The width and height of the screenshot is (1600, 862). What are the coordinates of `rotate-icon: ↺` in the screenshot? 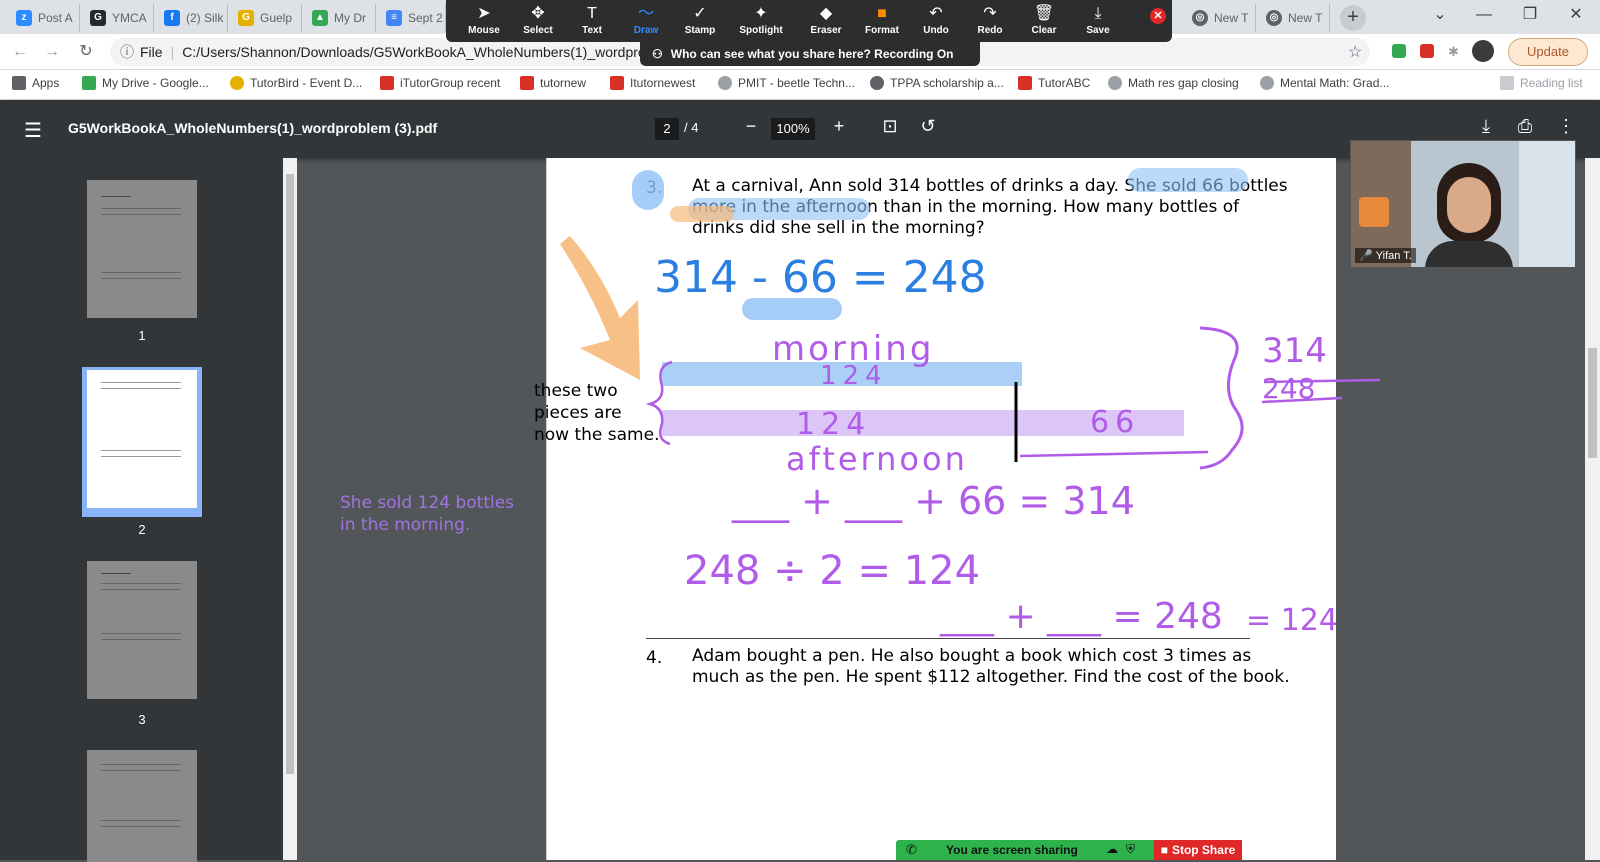 It's located at (928, 126).